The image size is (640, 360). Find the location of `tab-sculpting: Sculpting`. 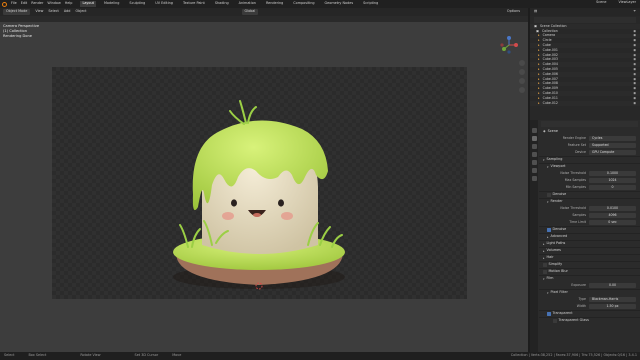

tab-sculpting: Sculpting is located at coordinates (137, 3).